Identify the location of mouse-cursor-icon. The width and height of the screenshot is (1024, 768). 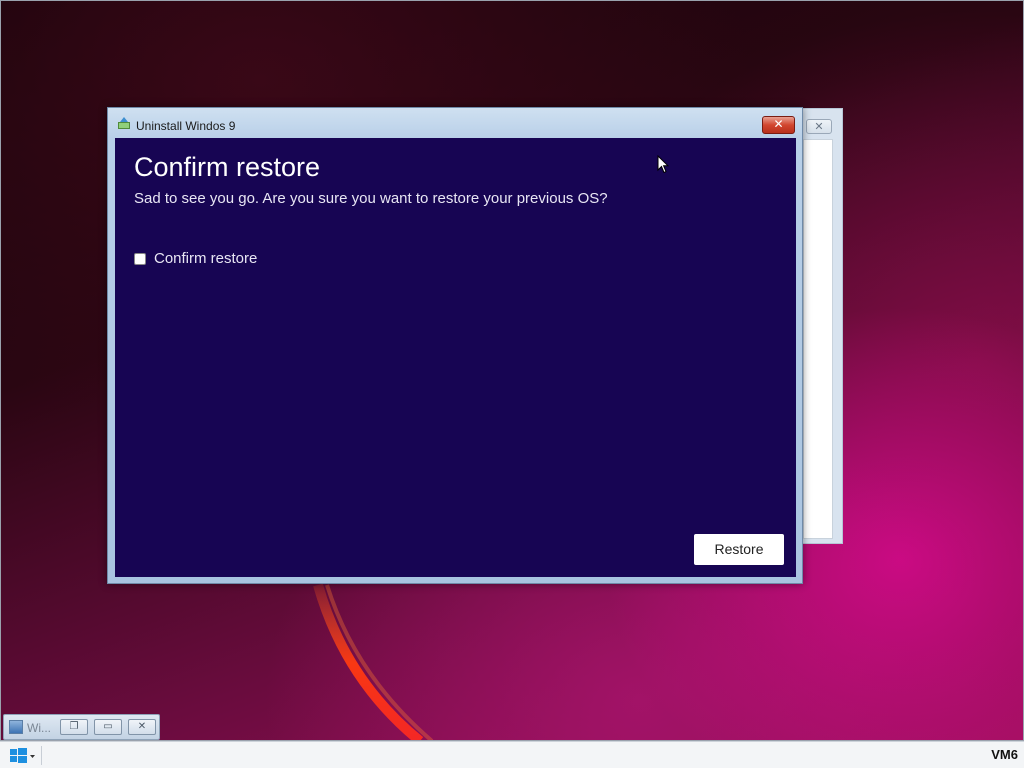
(663, 164).